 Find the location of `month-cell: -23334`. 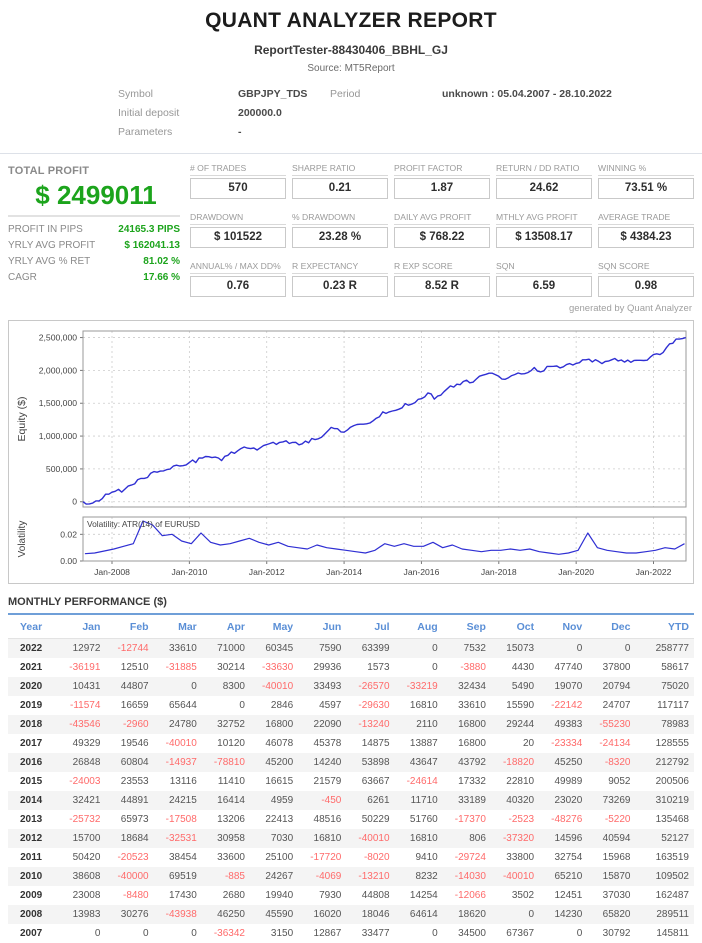

month-cell: -23334 is located at coordinates (567, 743).